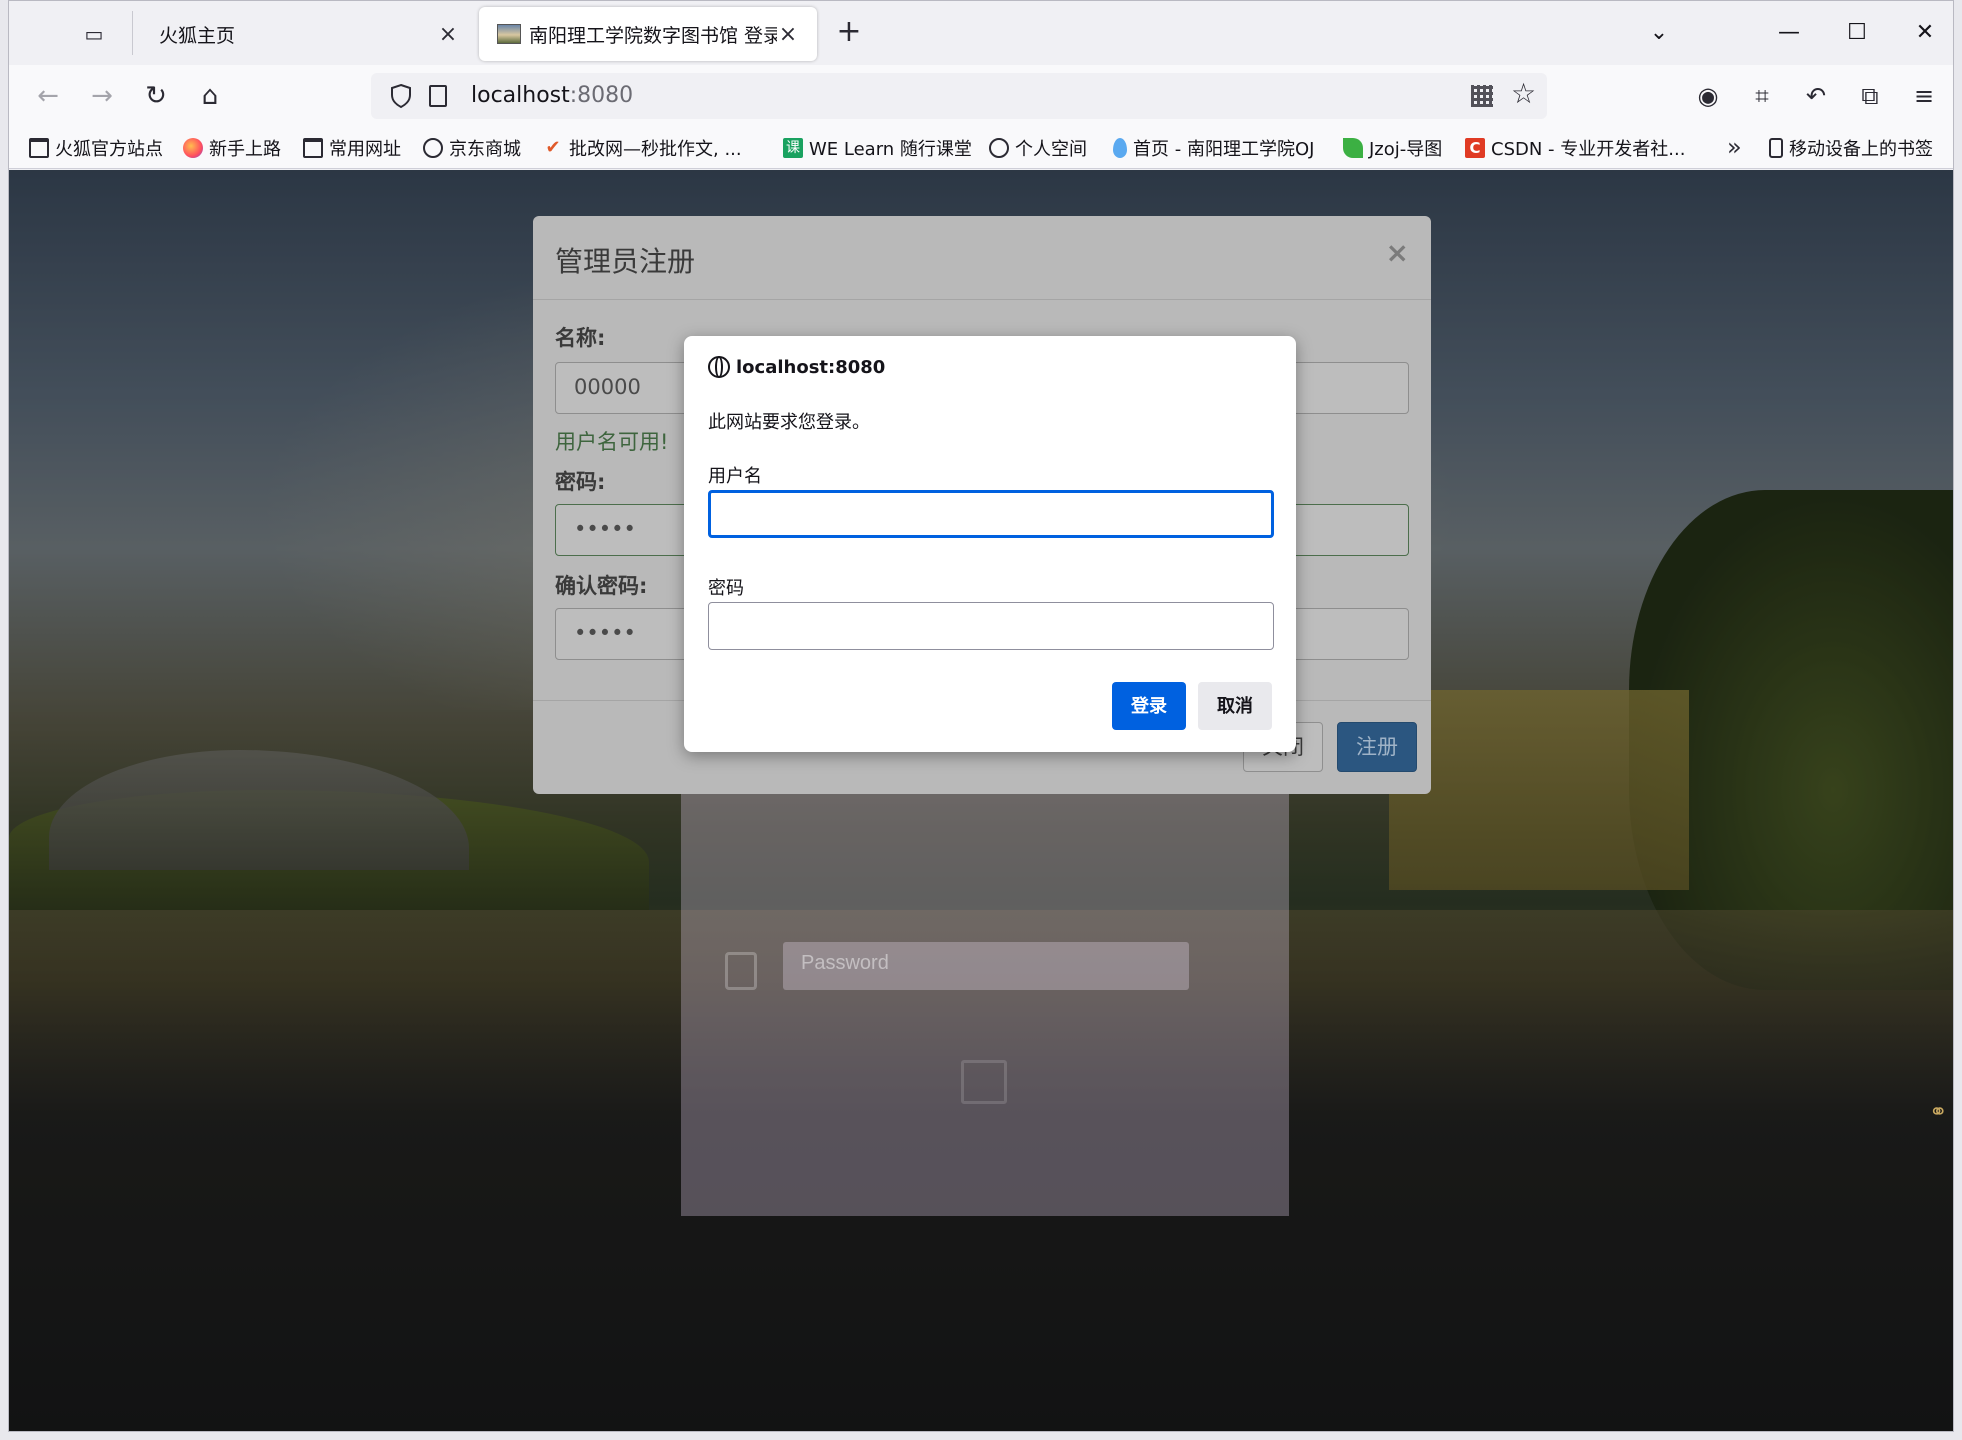 This screenshot has height=1440, width=1962. I want to click on phone-icon, so click(1776, 148).